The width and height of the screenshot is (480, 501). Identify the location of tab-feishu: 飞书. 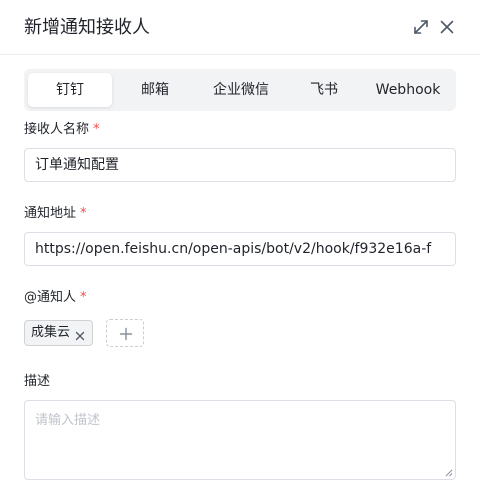
(324, 90).